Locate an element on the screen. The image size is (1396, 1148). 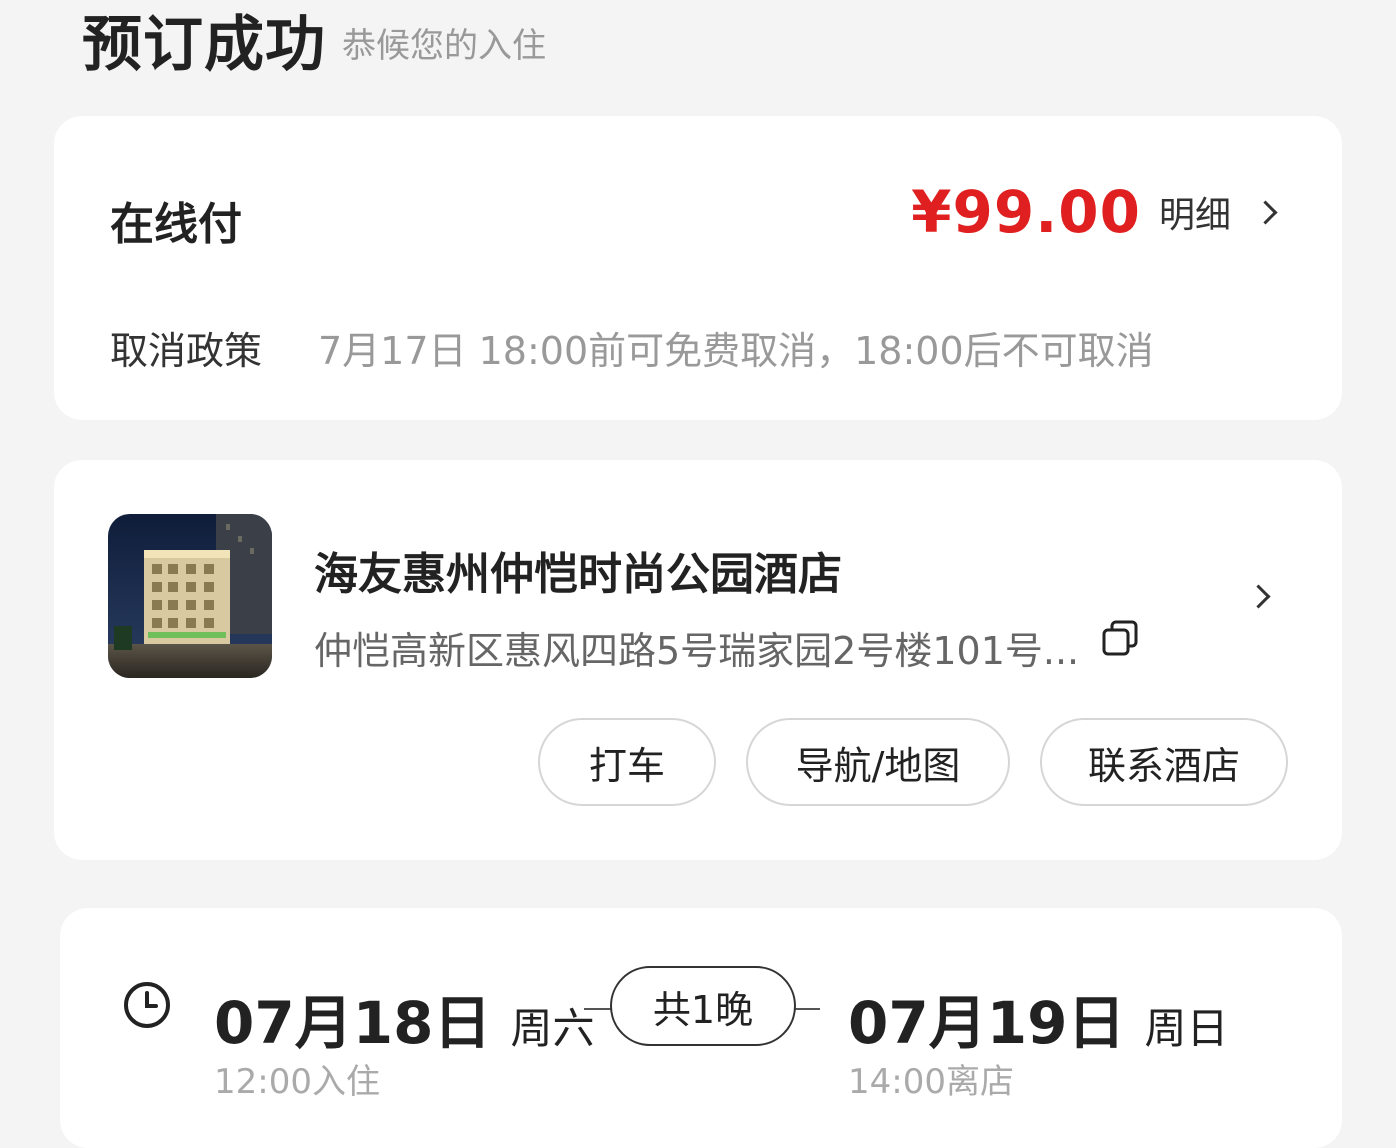
checkout-weekday: 周日 is located at coordinates (1186, 1028).